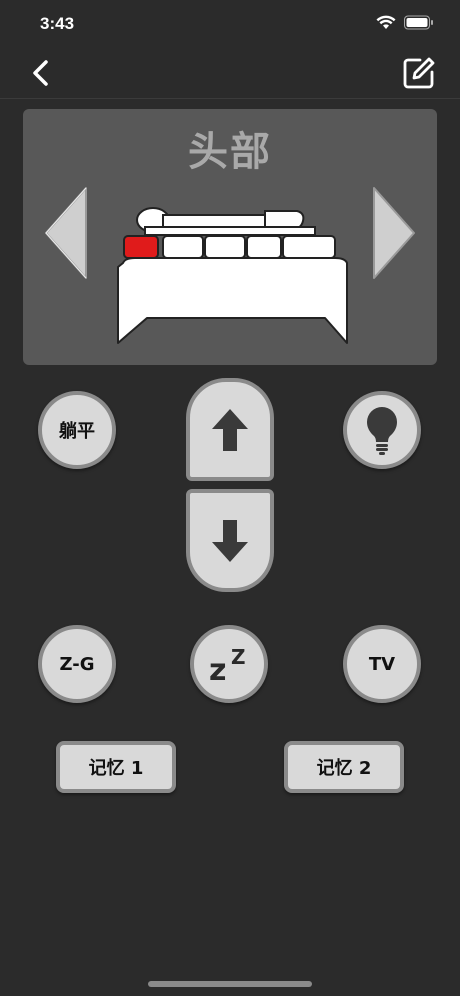 This screenshot has height=996, width=460. I want to click on flat-button-label: 躺平, so click(77, 431).